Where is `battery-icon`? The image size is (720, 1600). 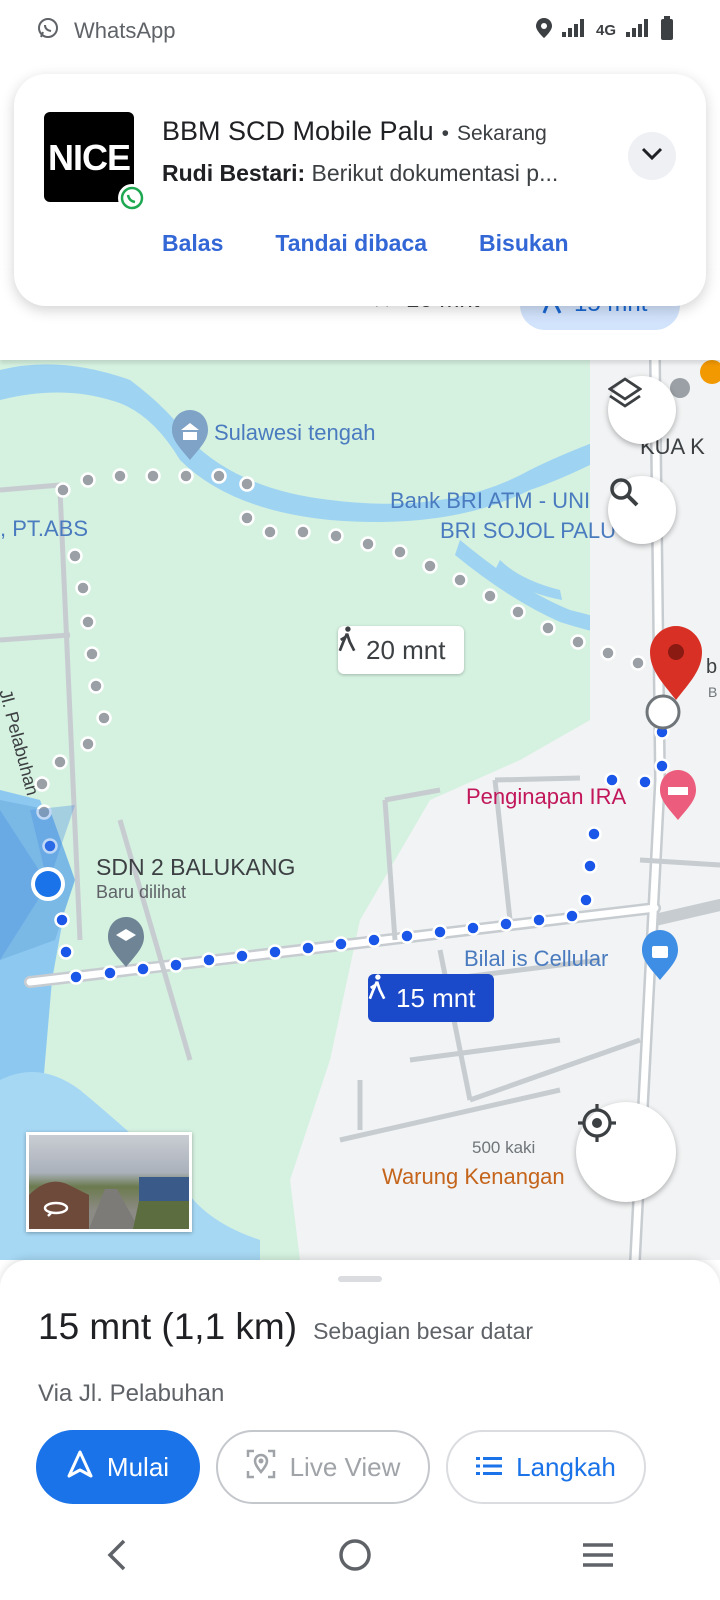 battery-icon is located at coordinates (667, 30).